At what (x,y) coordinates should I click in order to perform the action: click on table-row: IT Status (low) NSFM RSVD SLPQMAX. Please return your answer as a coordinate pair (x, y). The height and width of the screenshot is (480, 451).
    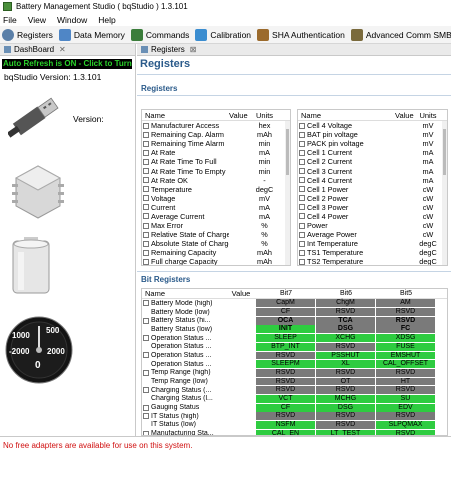
    Looking at the image, I should click on (294, 425).